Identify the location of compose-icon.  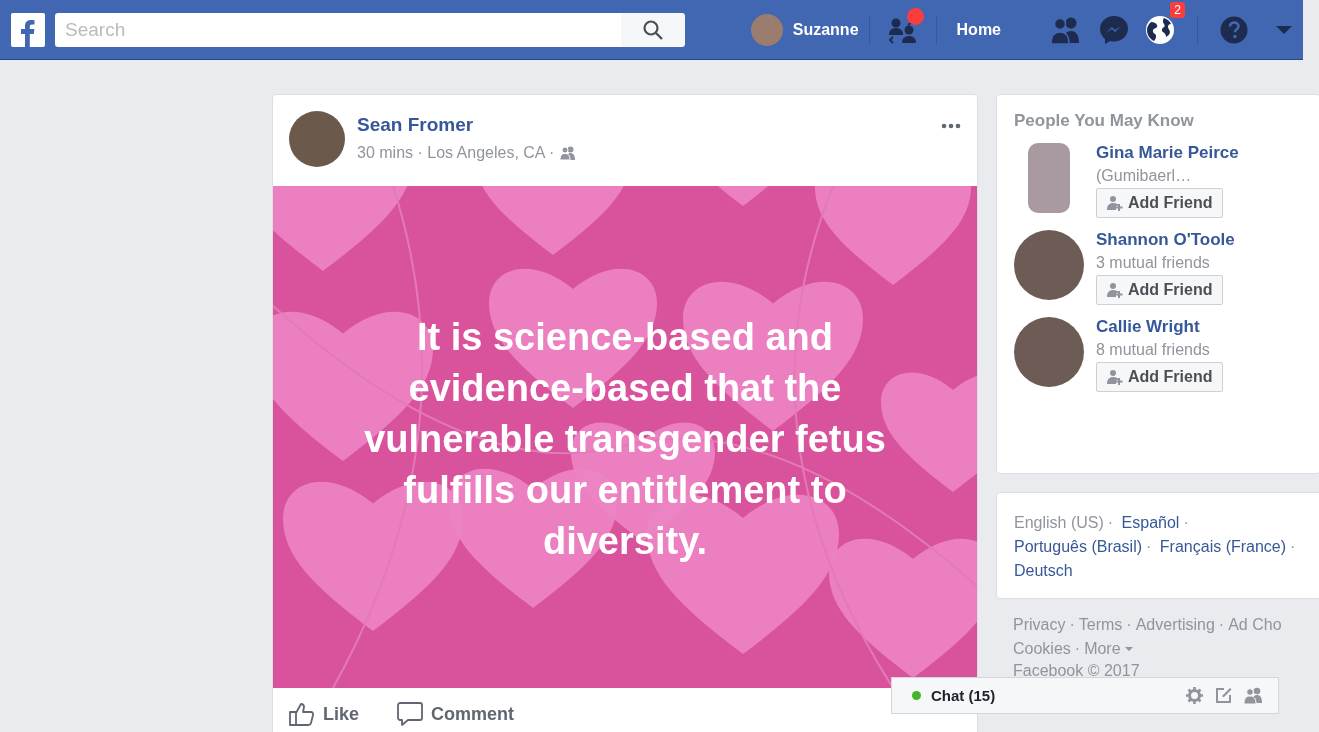
(1223, 695).